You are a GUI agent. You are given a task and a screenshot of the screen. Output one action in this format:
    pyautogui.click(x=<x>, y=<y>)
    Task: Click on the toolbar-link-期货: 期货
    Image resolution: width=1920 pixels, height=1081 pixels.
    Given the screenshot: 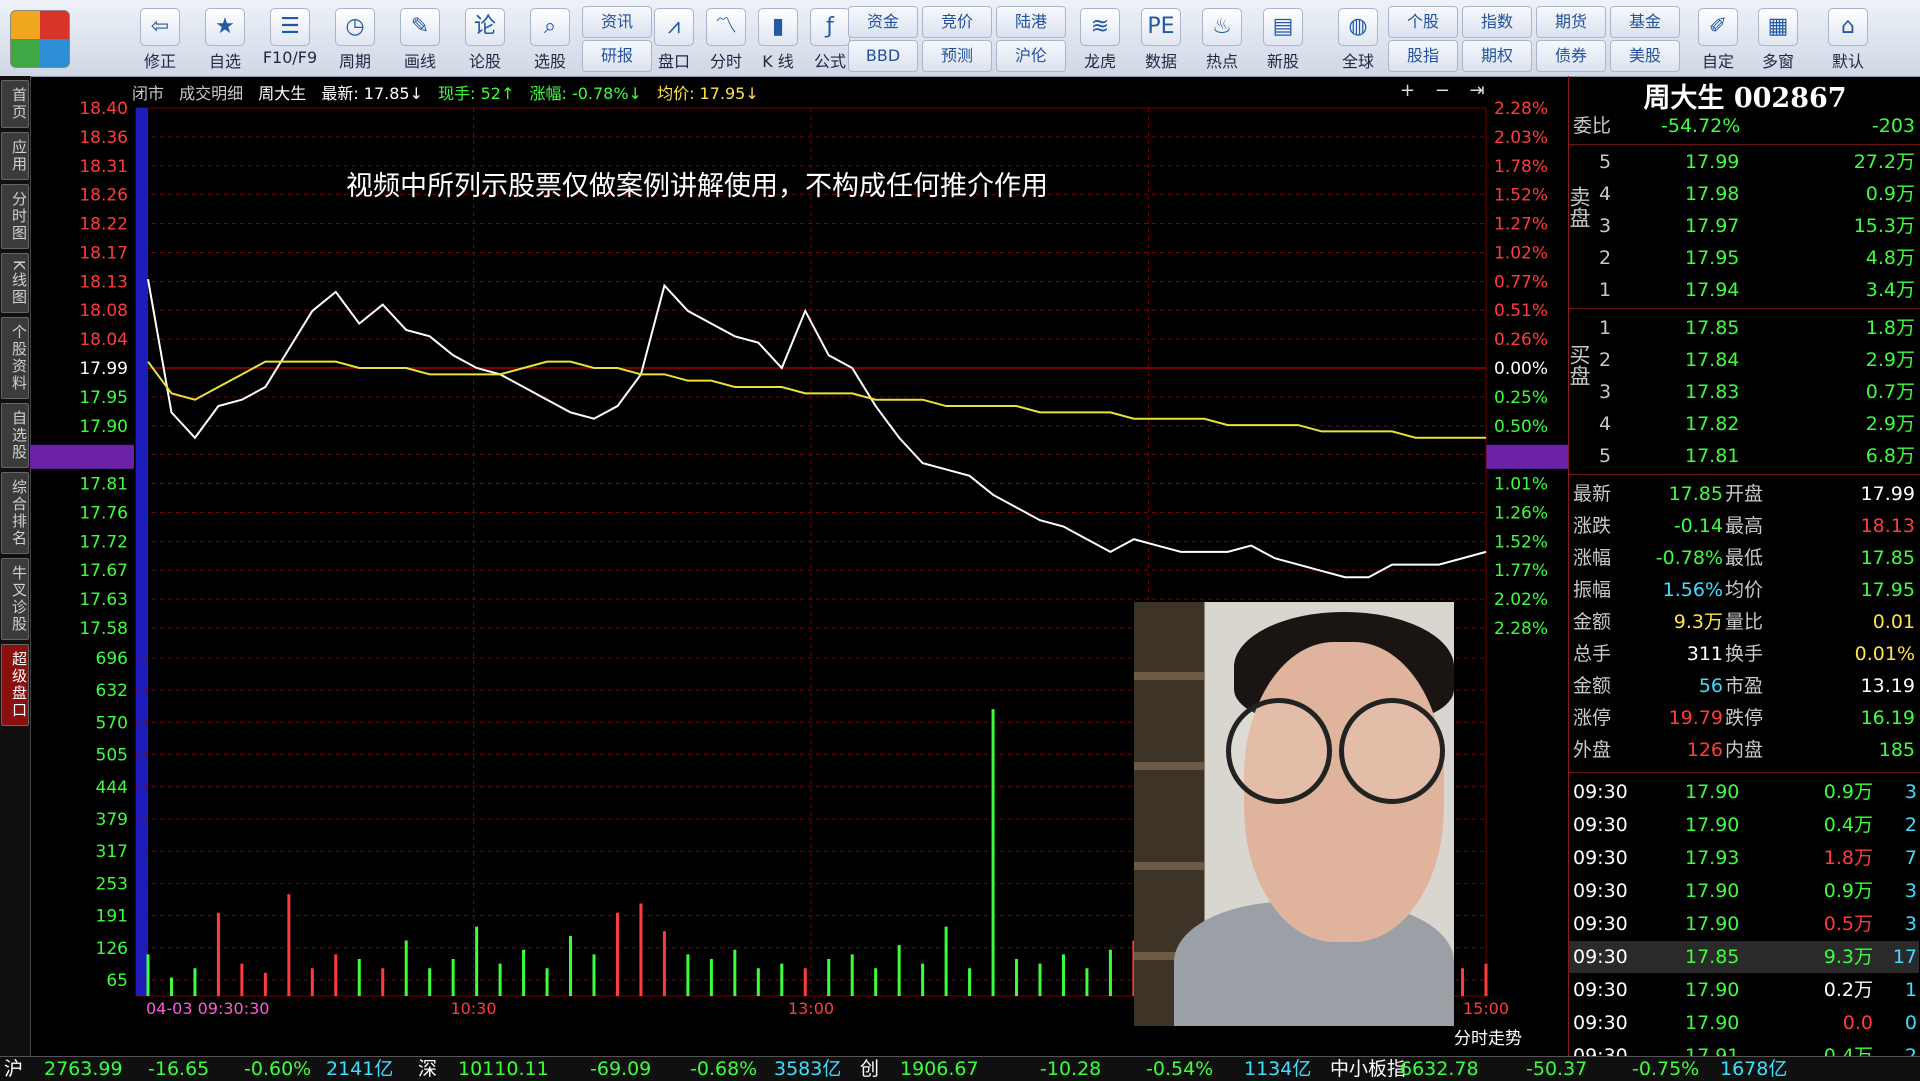 What is the action you would take?
    pyautogui.click(x=1571, y=22)
    